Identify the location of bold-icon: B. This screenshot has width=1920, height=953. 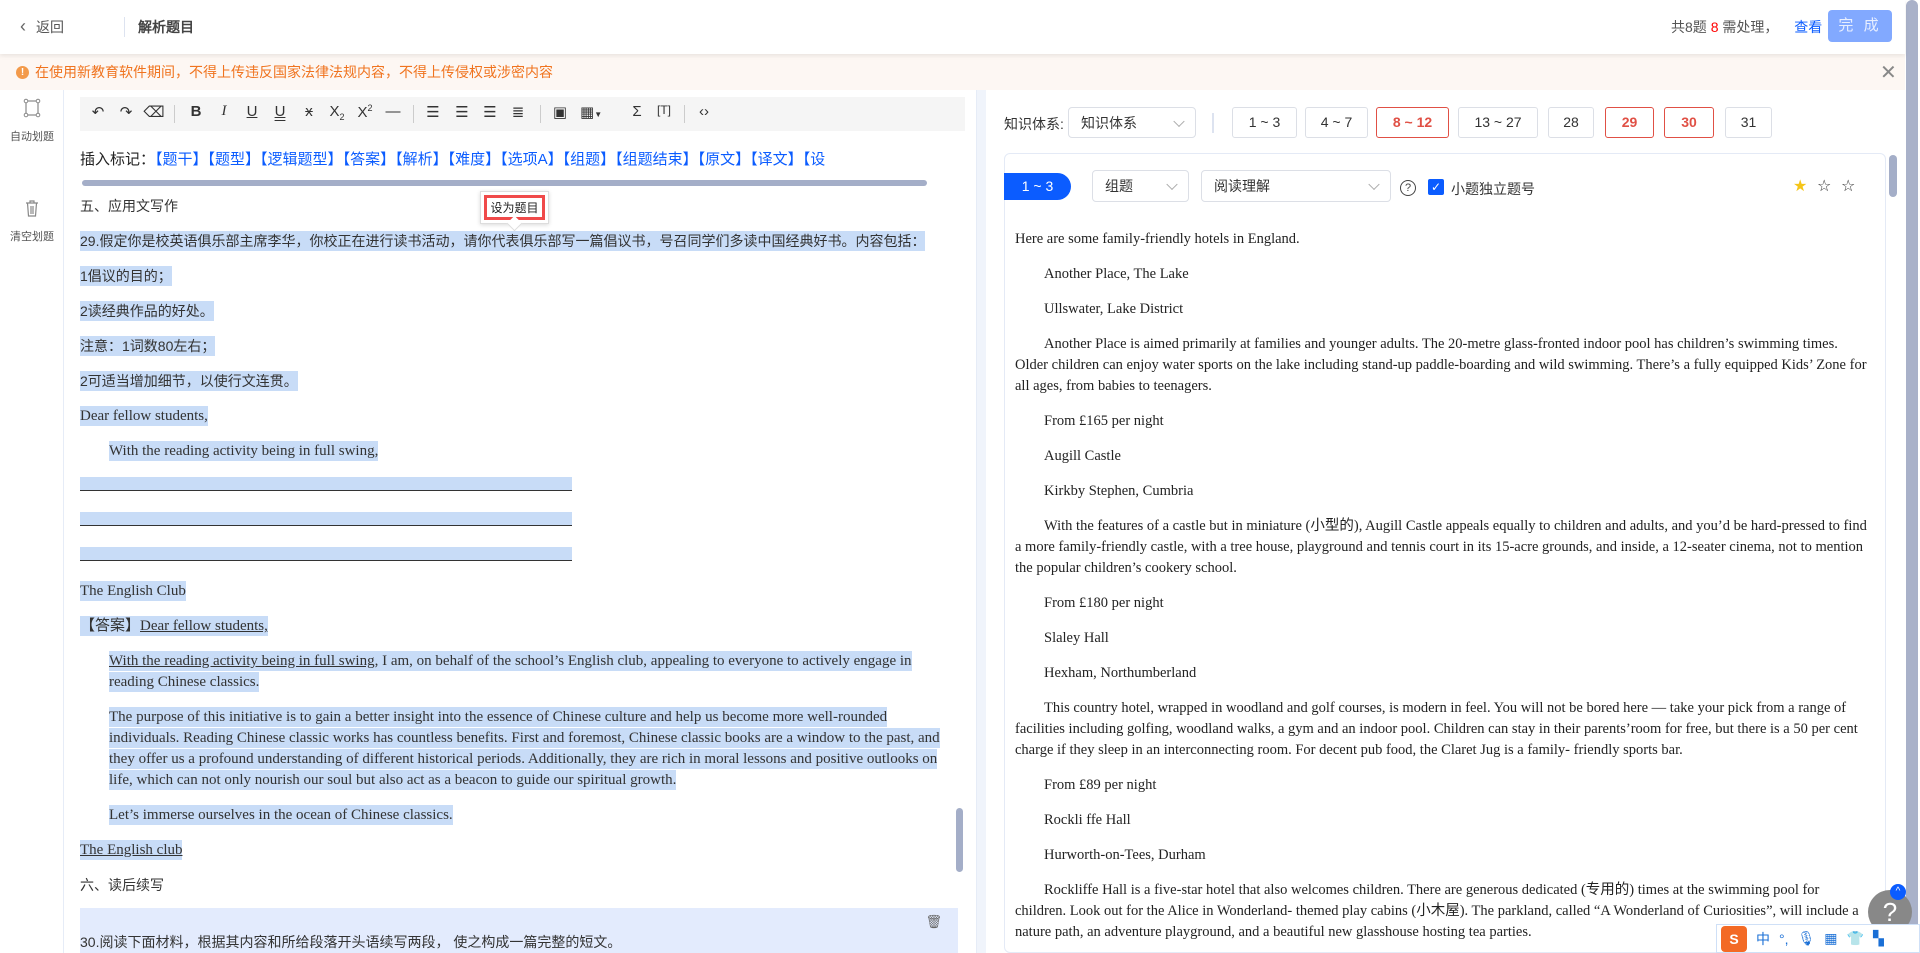
(196, 111).